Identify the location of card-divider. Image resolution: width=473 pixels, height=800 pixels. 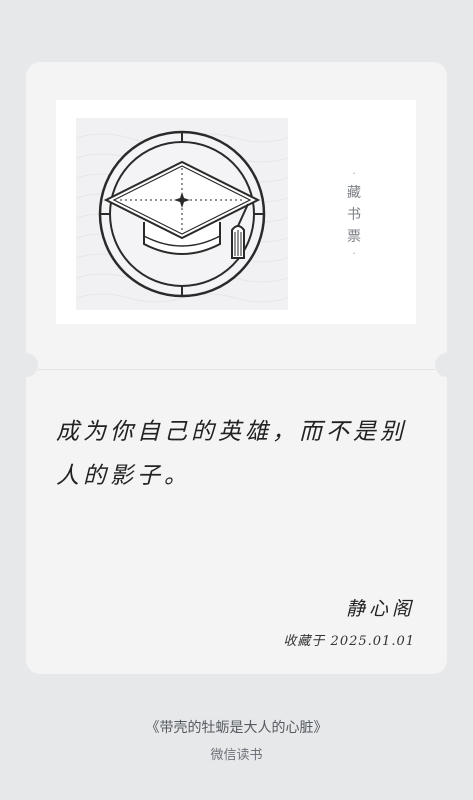
(236, 369).